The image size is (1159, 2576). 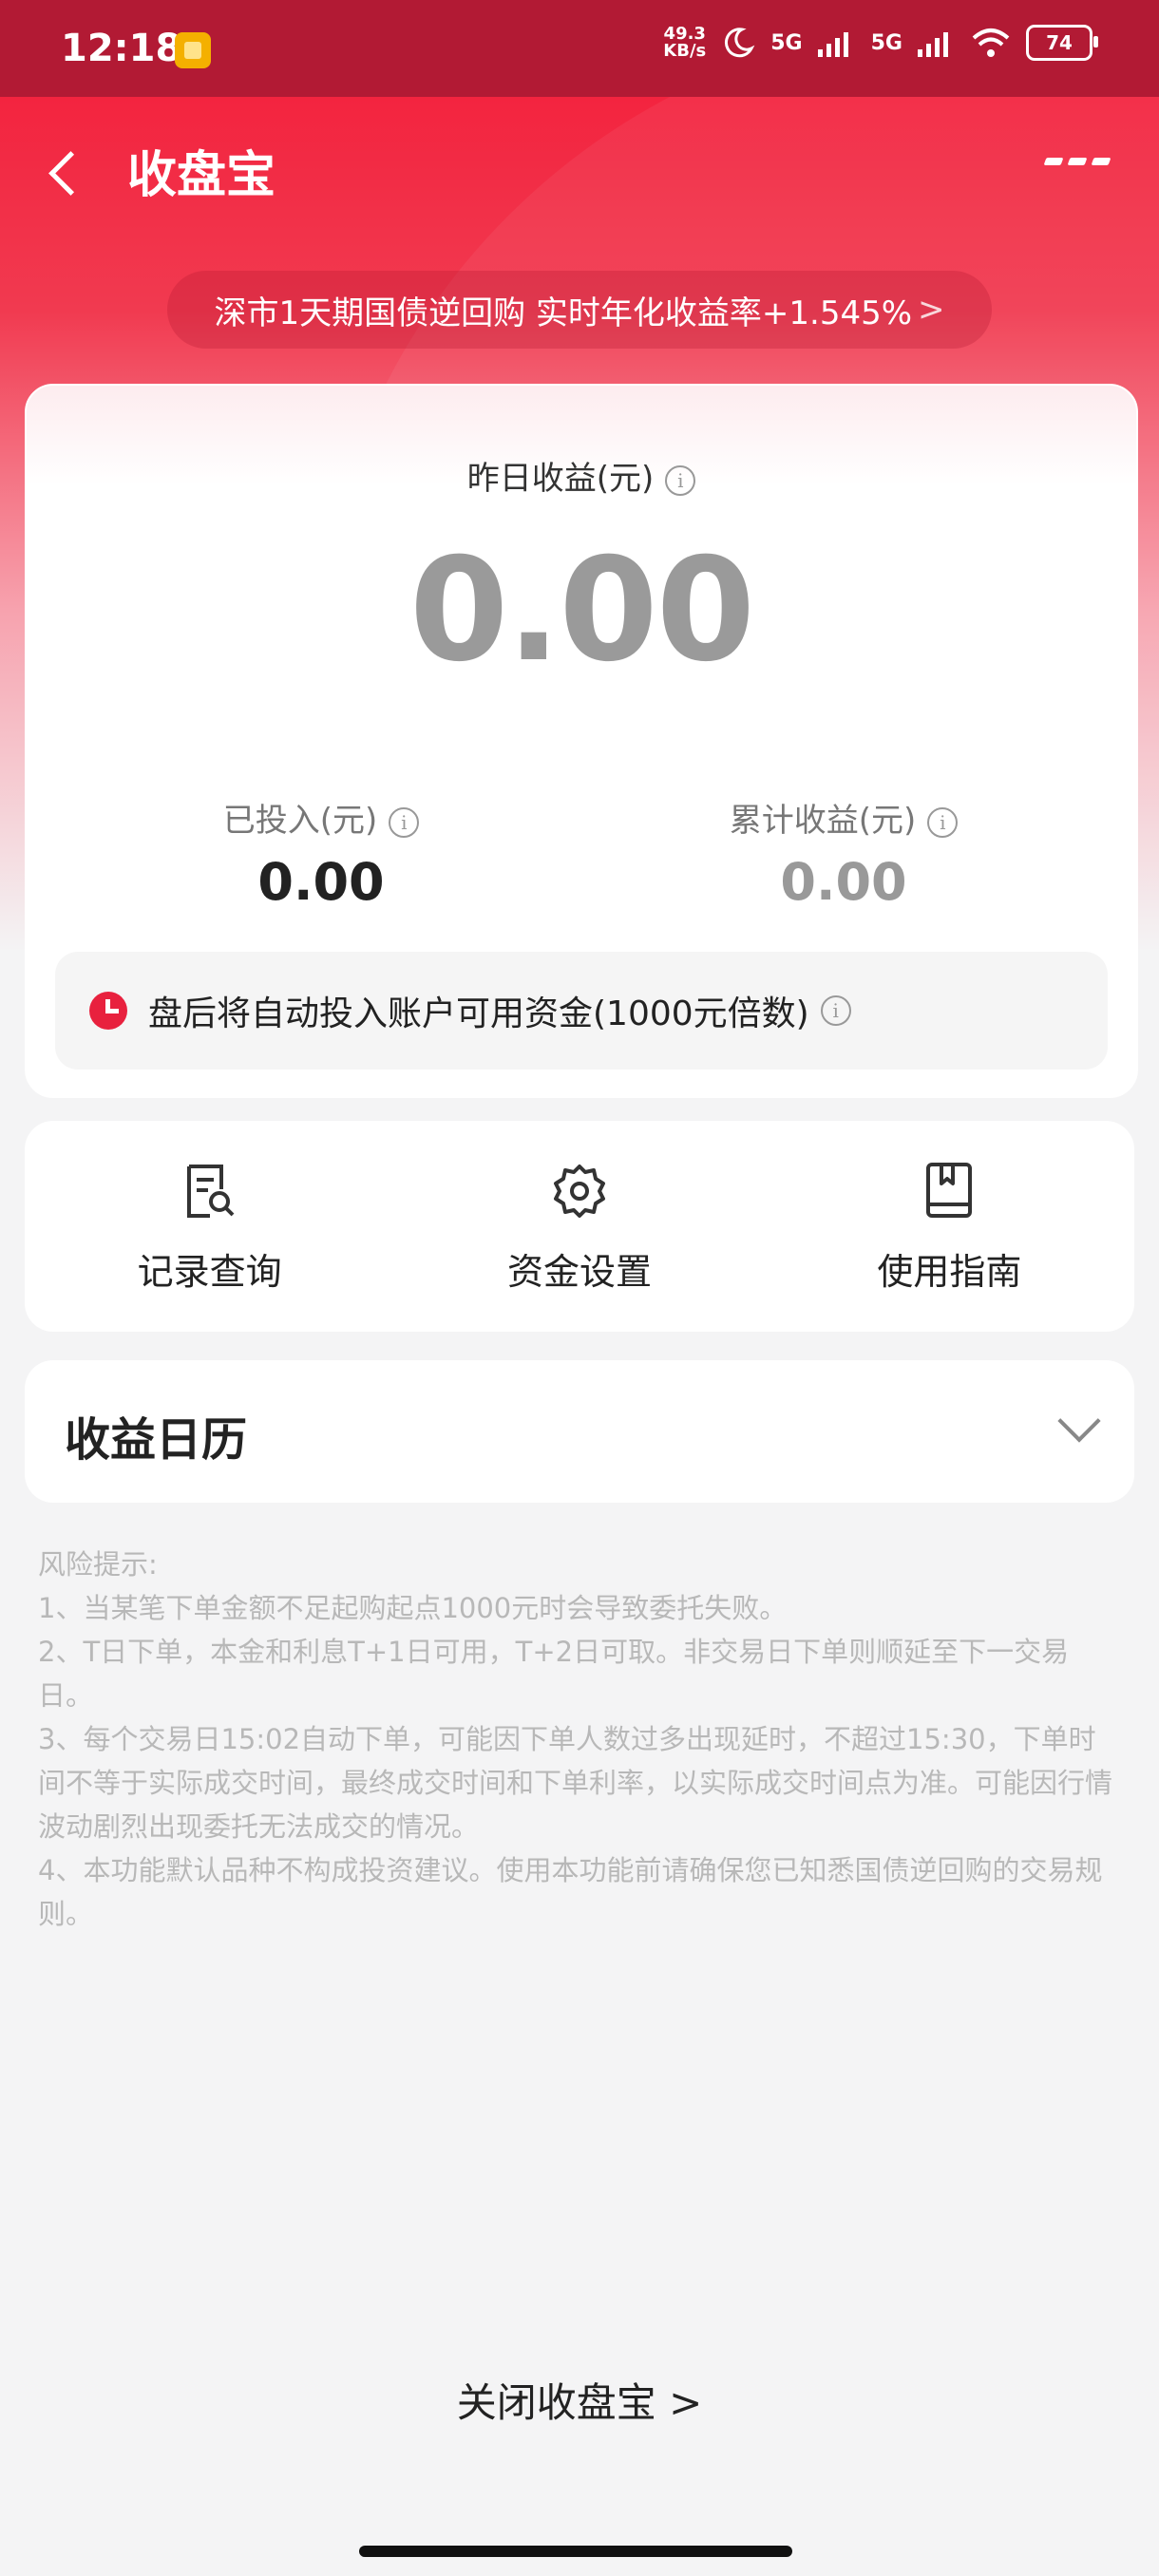 What do you see at coordinates (1079, 1421) in the screenshot?
I see `chevron-down-icon` at bounding box center [1079, 1421].